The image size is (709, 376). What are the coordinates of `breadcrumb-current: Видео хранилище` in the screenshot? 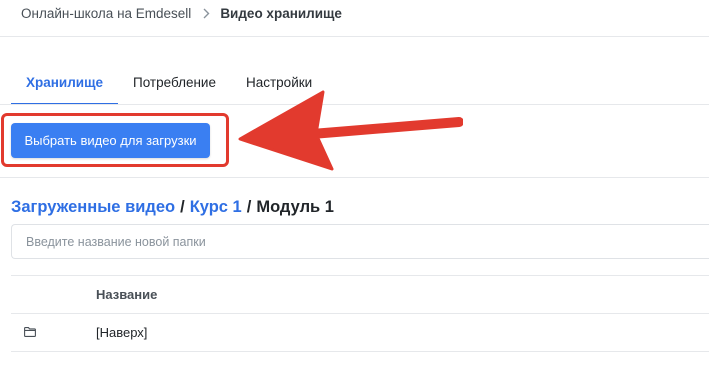 It's located at (281, 13).